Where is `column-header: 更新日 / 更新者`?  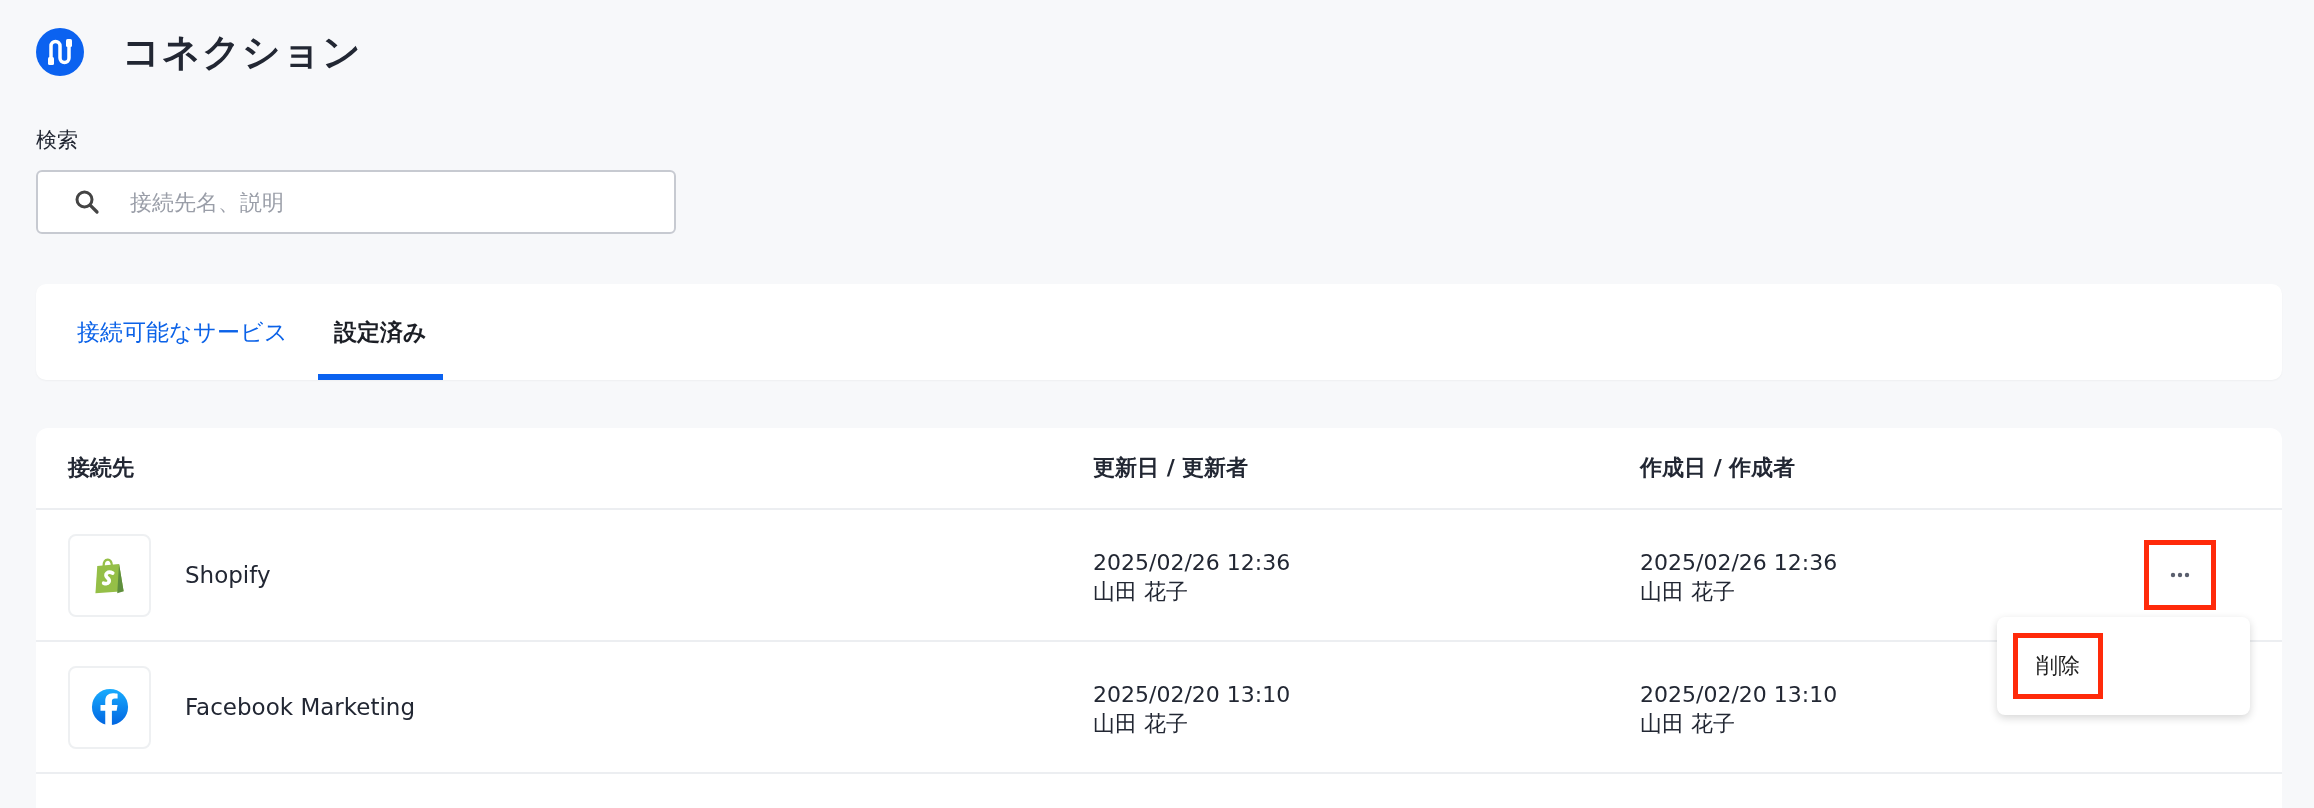 column-header: 更新日 / 更新者 is located at coordinates (1171, 468).